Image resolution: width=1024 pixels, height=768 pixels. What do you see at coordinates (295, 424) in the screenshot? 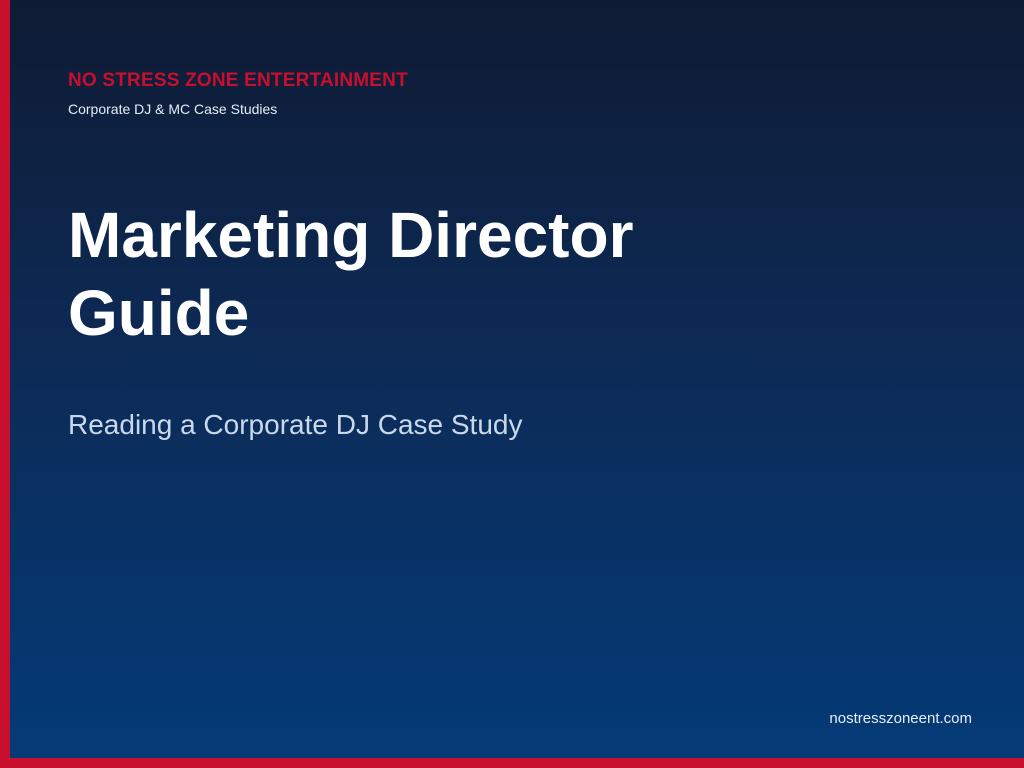
I see `slide-subtitle: Reading a Corporate DJ Case Study` at bounding box center [295, 424].